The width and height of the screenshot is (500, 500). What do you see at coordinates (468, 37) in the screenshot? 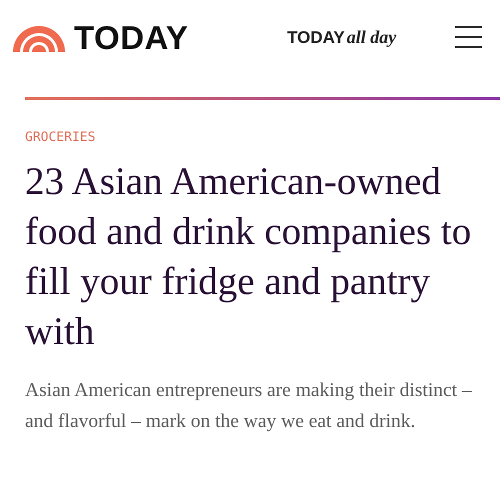
I see `menu-icon` at bounding box center [468, 37].